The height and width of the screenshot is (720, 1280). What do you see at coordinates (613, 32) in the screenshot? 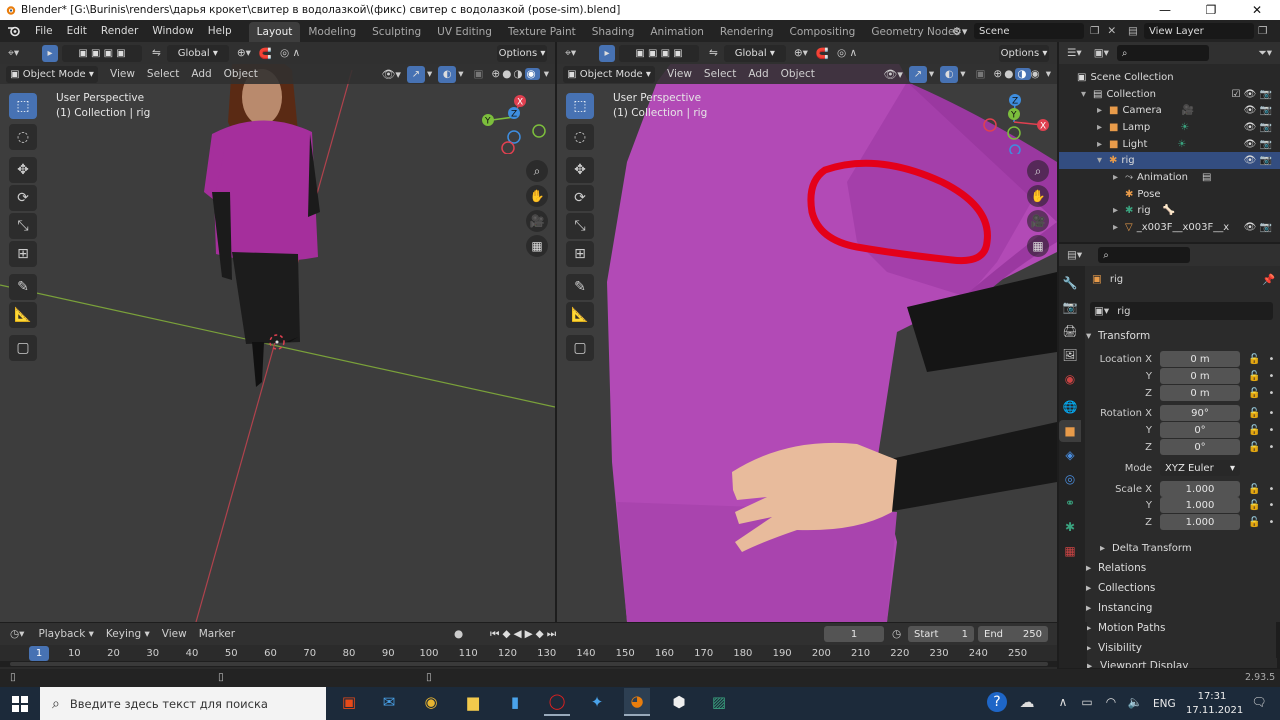
I see `tab-shading: Shading` at bounding box center [613, 32].